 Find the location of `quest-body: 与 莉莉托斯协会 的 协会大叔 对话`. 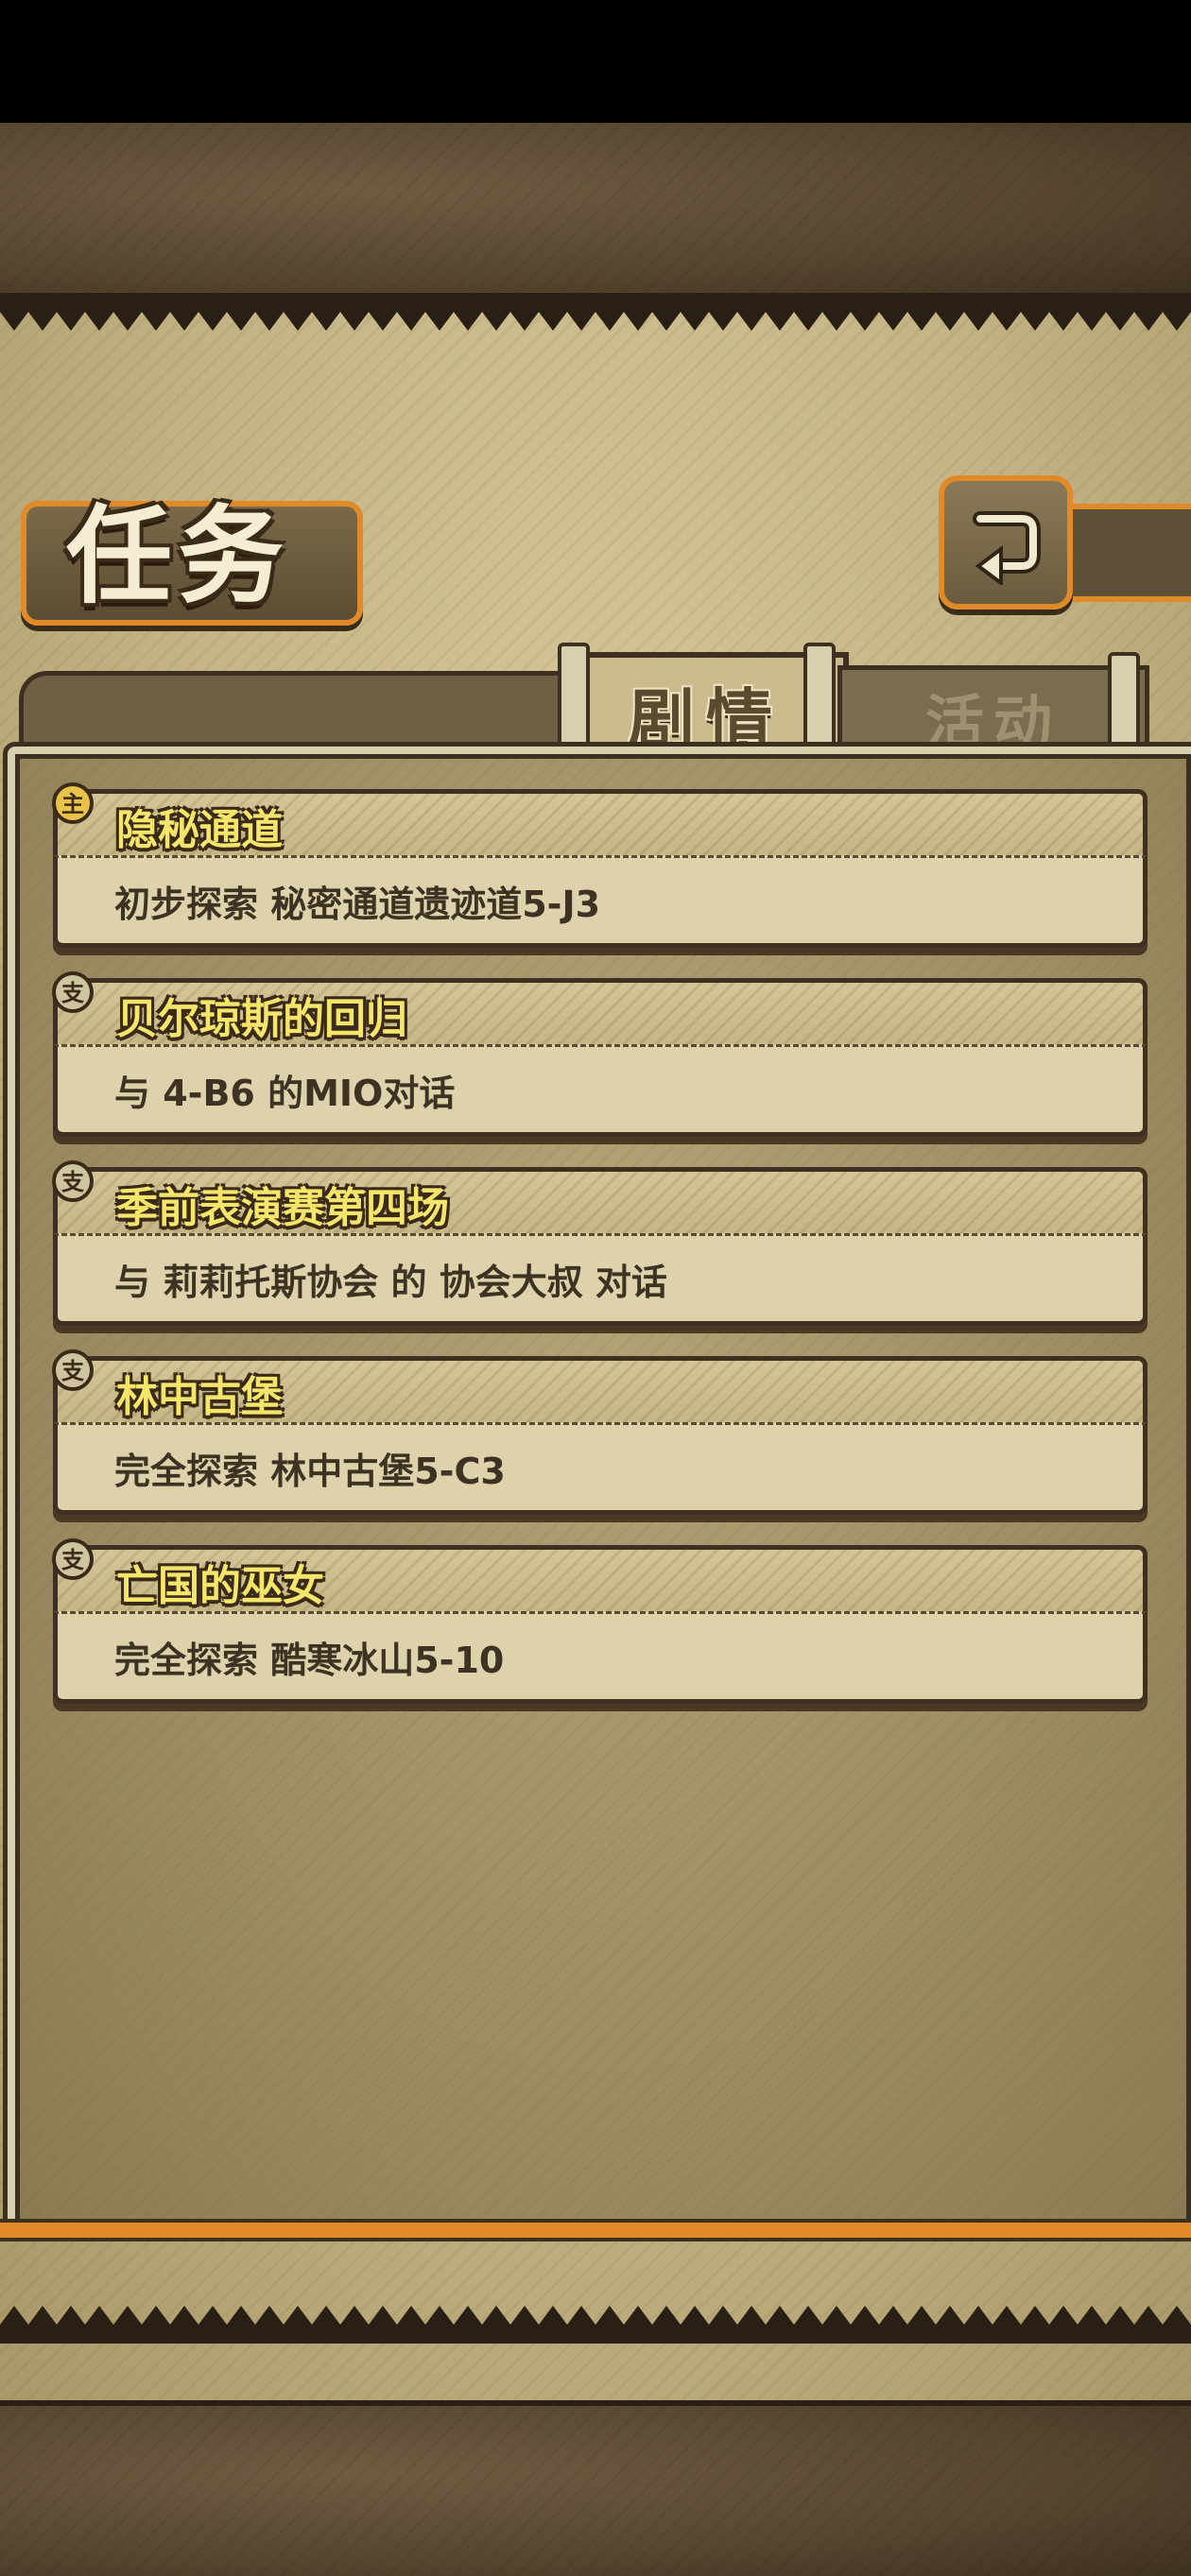

quest-body: 与 莉莉托斯协会 的 协会大叔 对话 is located at coordinates (600, 1279).